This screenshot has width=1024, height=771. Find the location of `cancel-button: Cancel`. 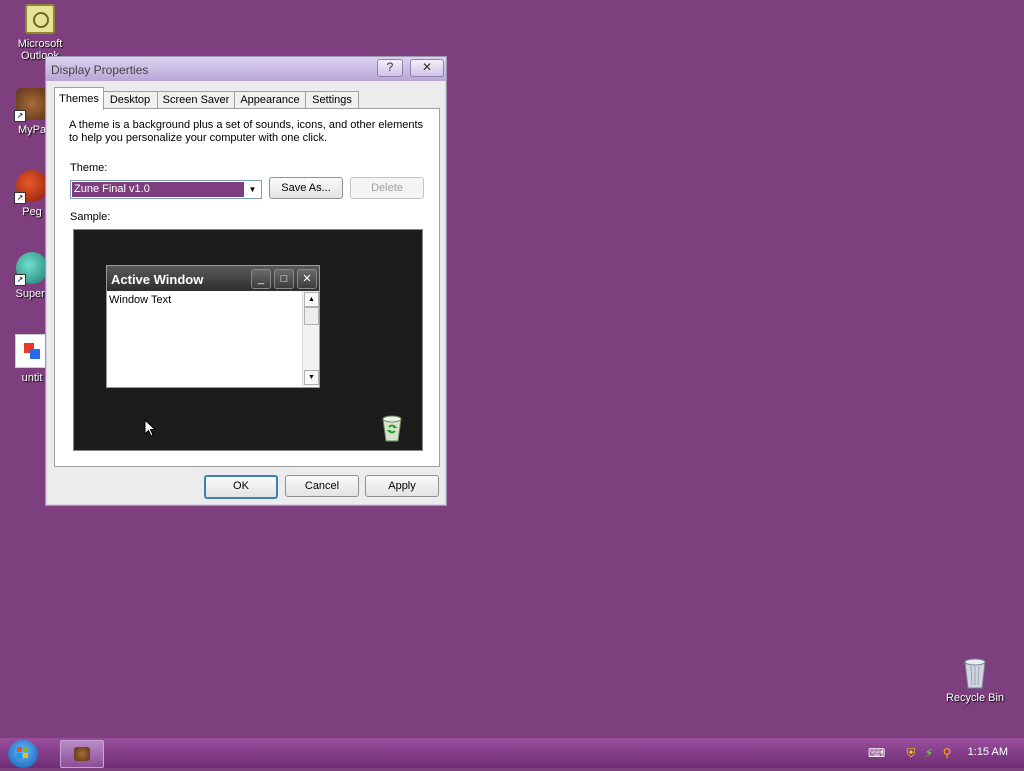

cancel-button: Cancel is located at coordinates (322, 486).